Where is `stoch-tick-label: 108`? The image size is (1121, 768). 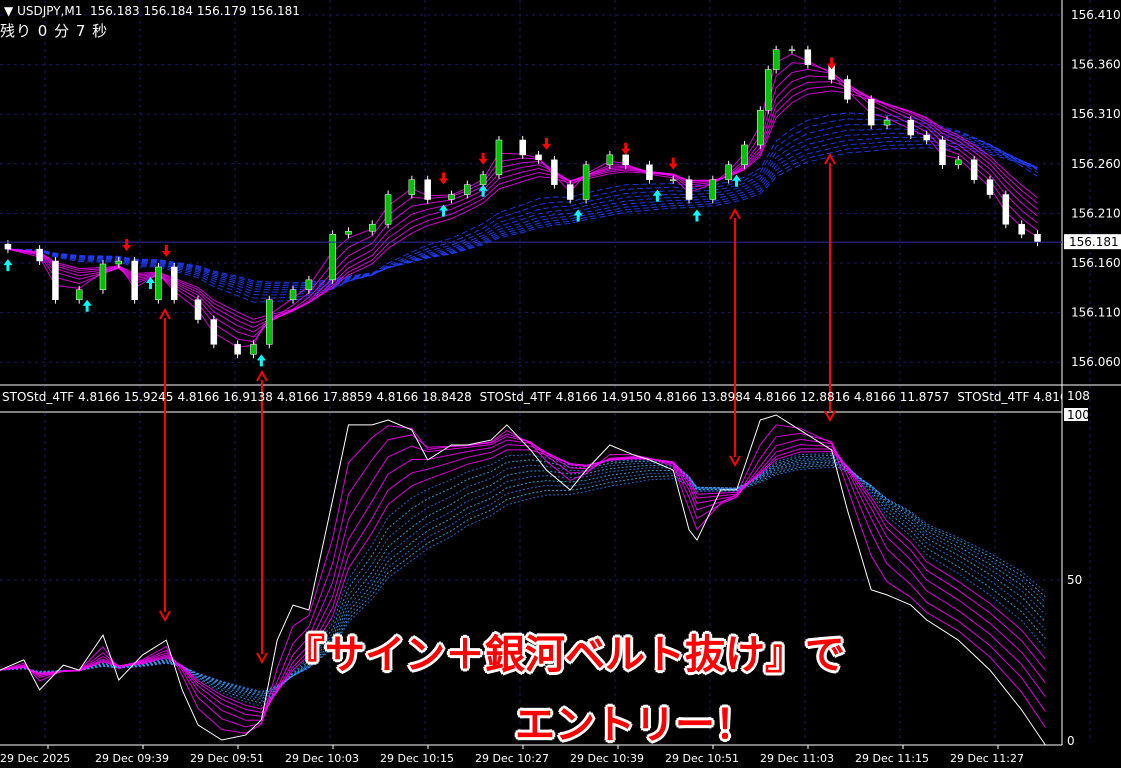 stoch-tick-label: 108 is located at coordinates (1078, 396).